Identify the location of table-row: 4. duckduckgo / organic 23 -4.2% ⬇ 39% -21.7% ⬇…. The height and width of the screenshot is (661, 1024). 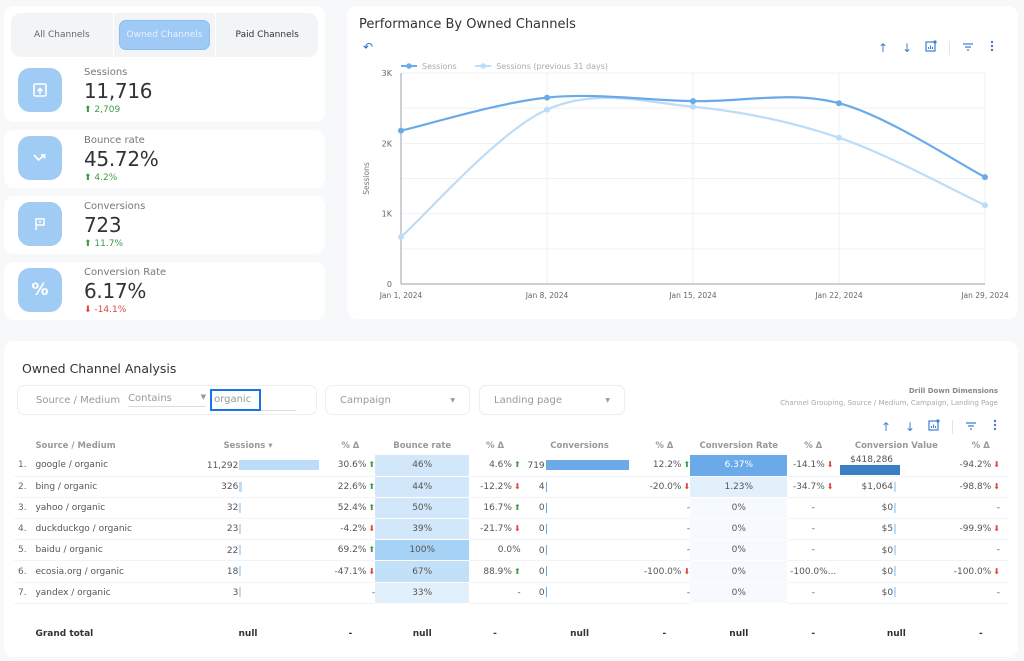
(511, 529).